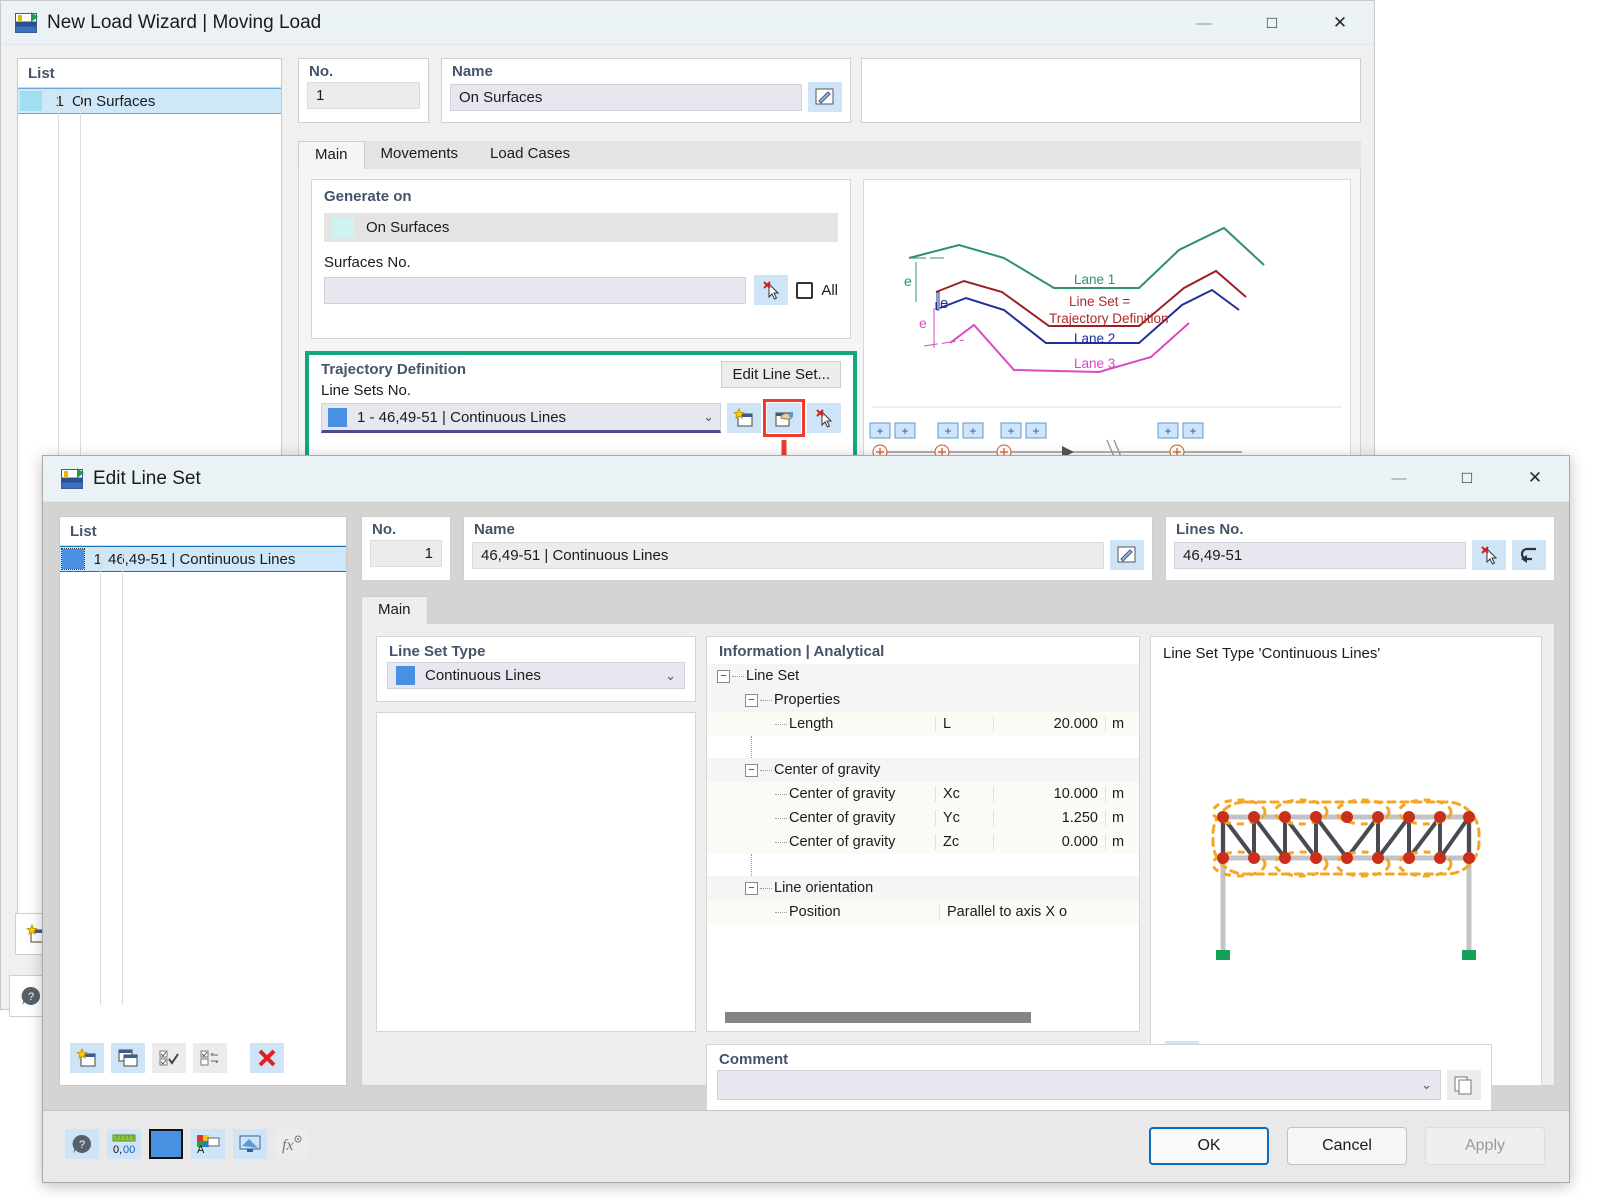 Image resolution: width=1600 pixels, height=1200 pixels. Describe the element at coordinates (923, 770) in the screenshot. I see `tree-row: − Center of gravity` at that location.